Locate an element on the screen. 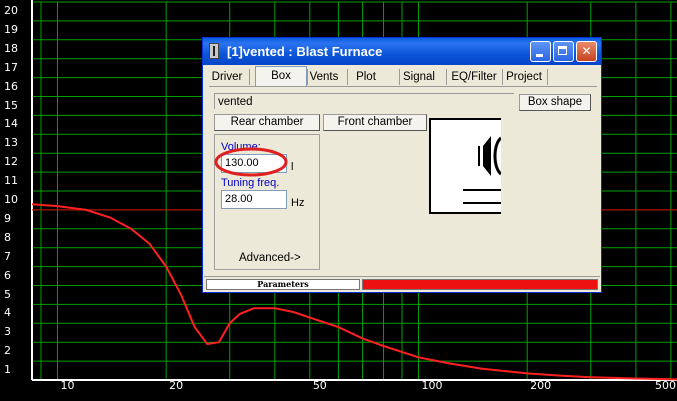 The height and width of the screenshot is (401, 677). y-tick-label: 17 is located at coordinates (11, 67).